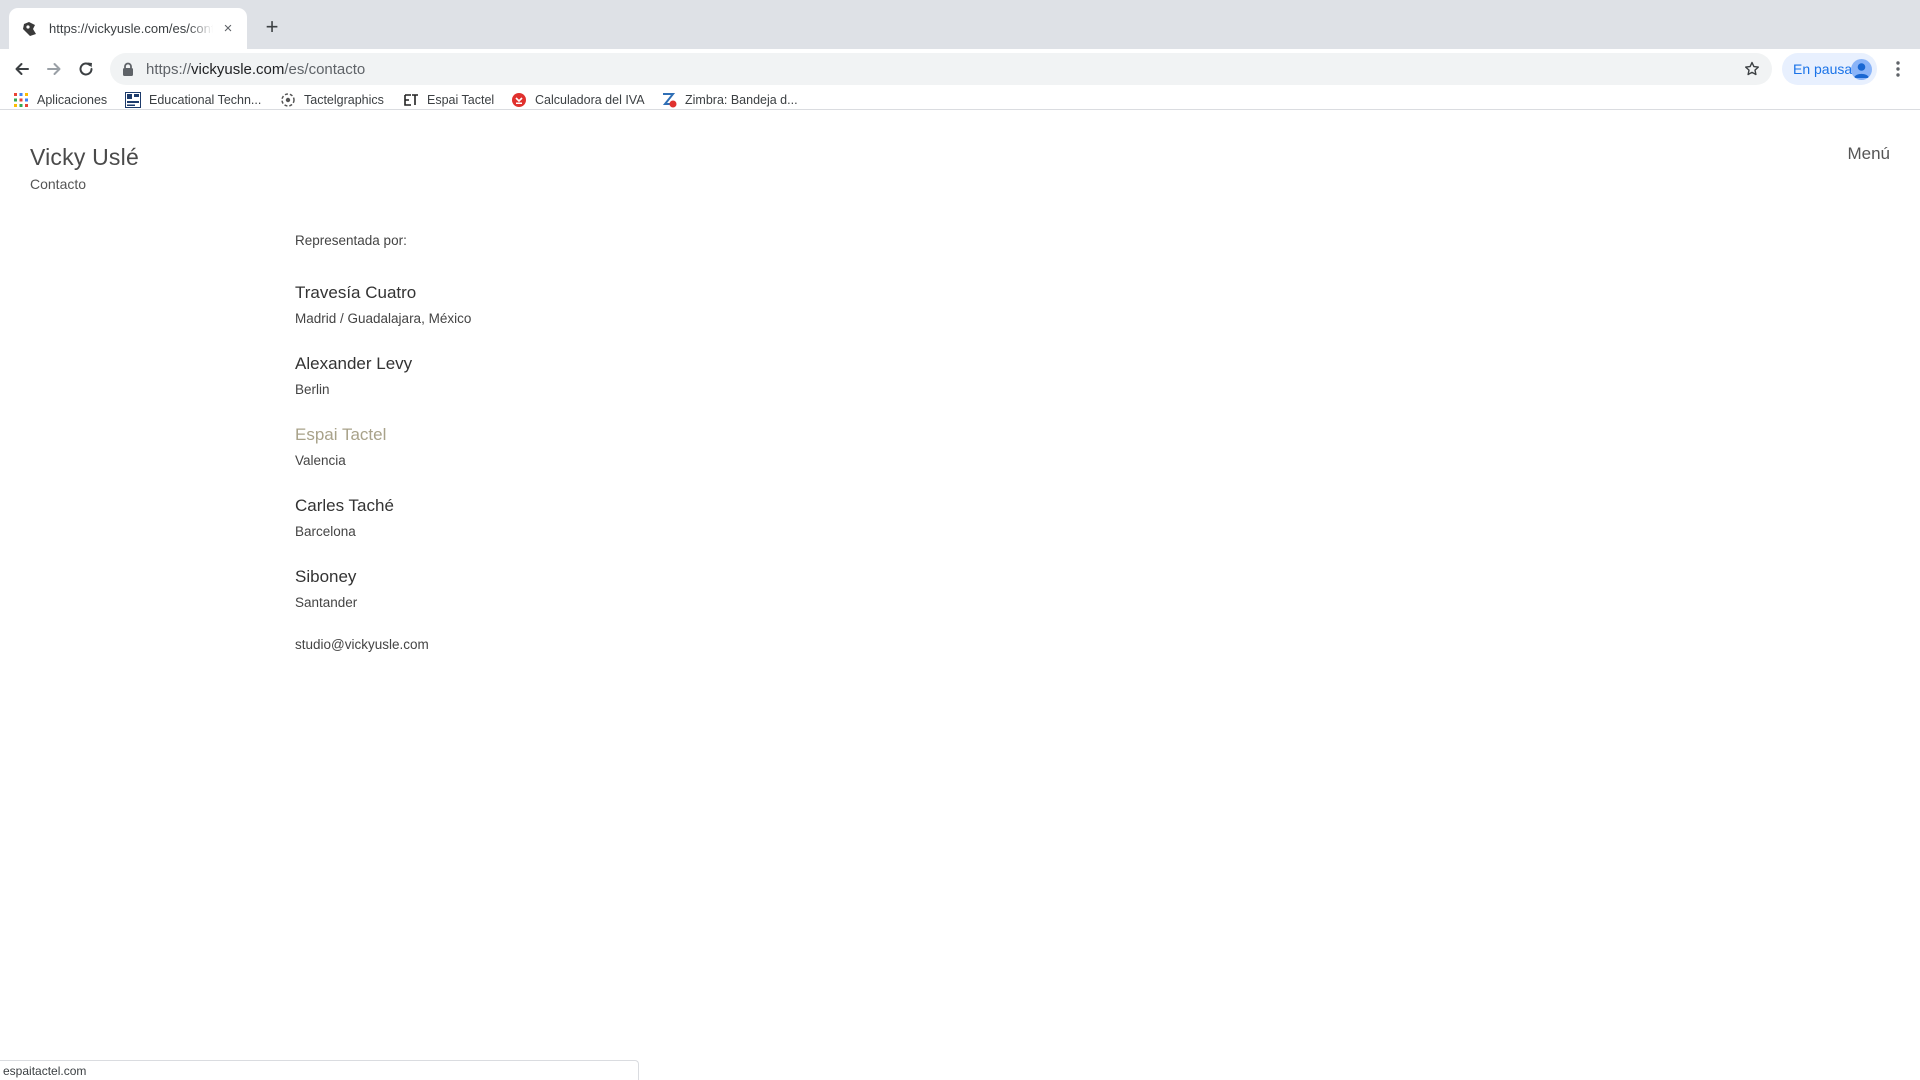 This screenshot has height=1080, width=1920. What do you see at coordinates (645, 293) in the screenshot?
I see `gallery-link-travesia-cuatro: Travesía Cuatro` at bounding box center [645, 293].